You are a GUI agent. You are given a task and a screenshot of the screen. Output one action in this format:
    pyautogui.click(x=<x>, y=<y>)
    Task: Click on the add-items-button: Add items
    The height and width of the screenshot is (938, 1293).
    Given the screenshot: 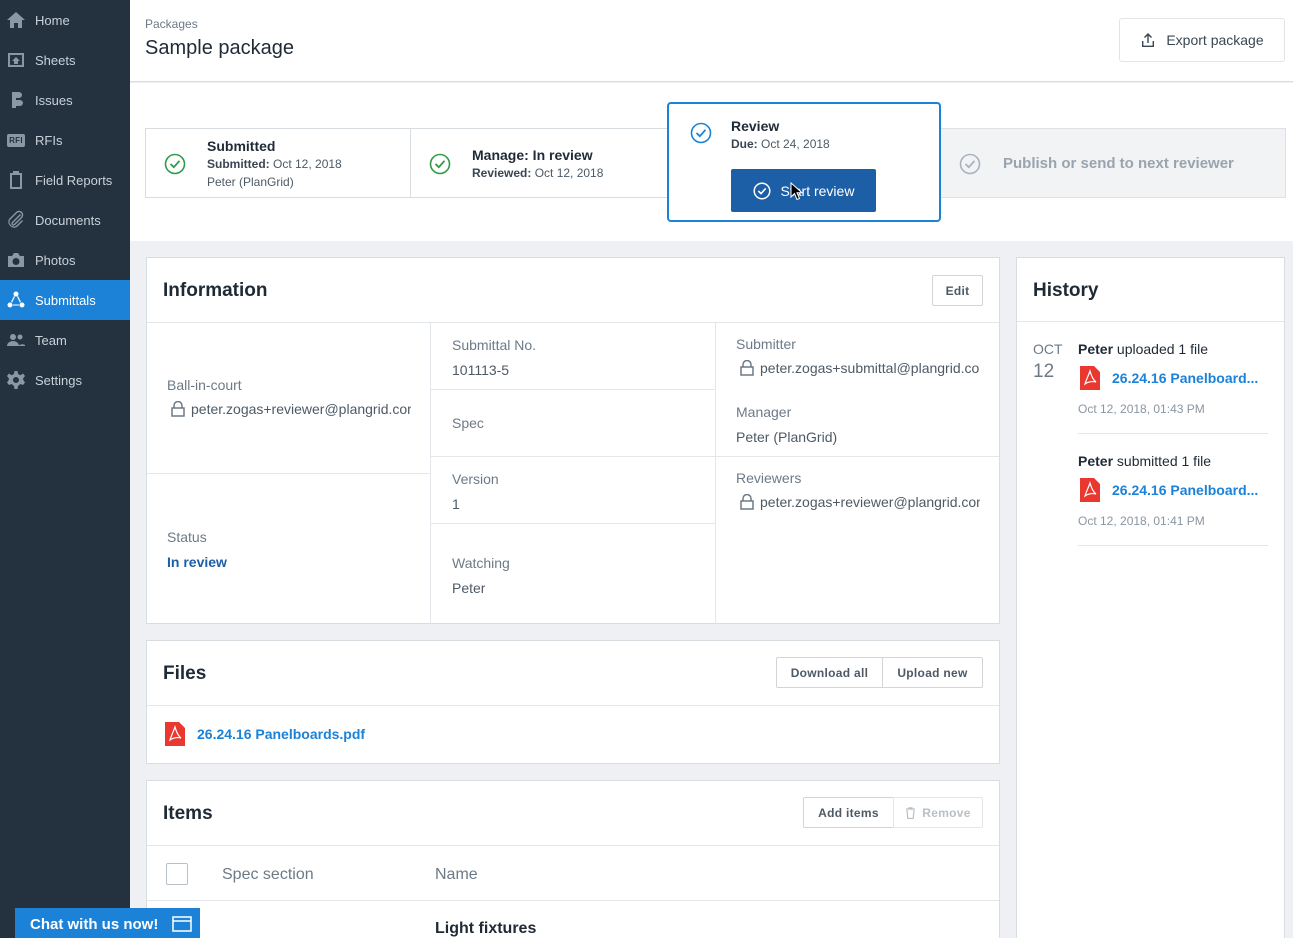 What is the action you would take?
    pyautogui.click(x=848, y=812)
    